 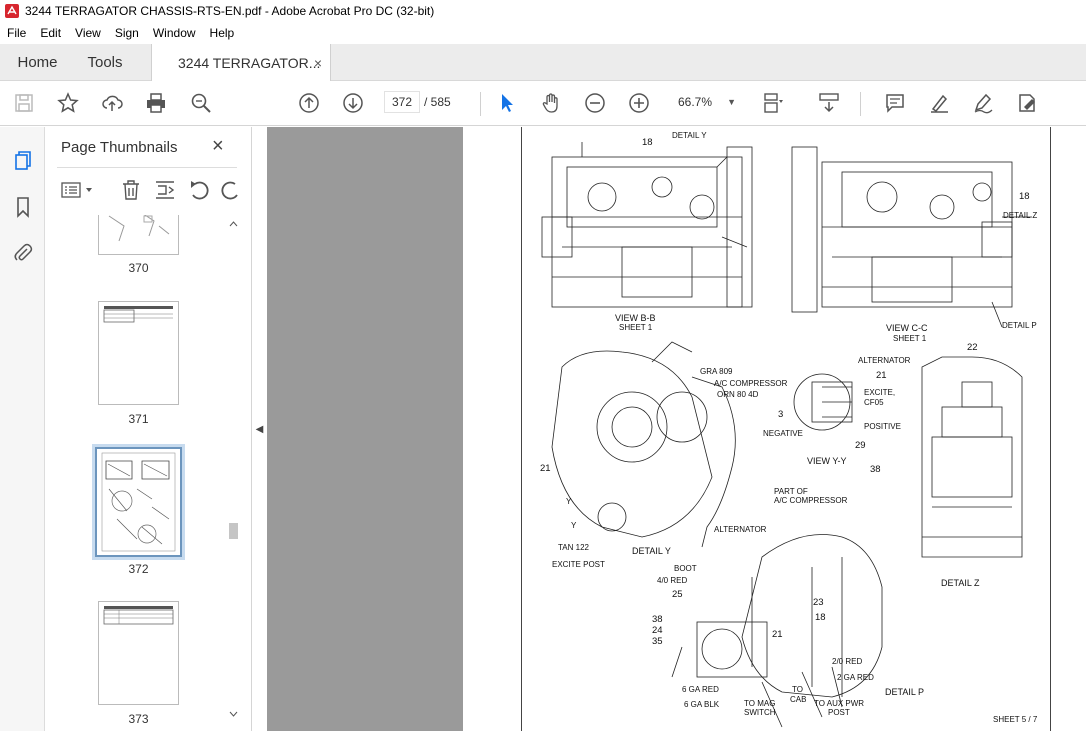 What do you see at coordinates (1027, 103) in the screenshot?
I see `redact-stamp-icon` at bounding box center [1027, 103].